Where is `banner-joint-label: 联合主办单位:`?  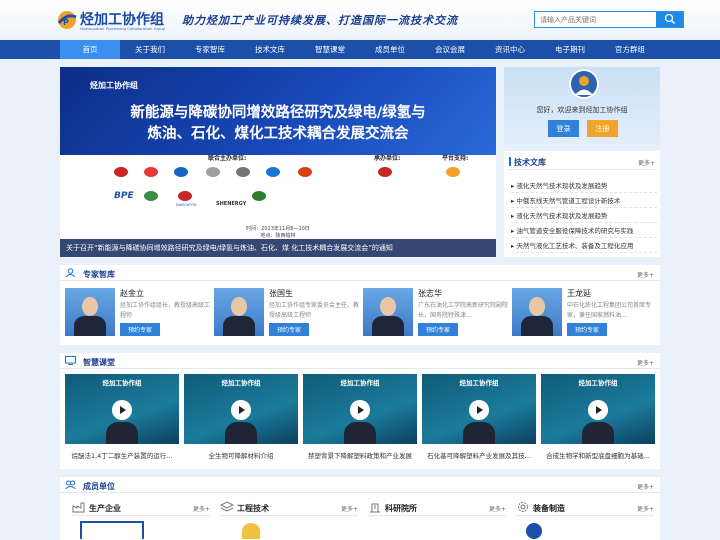
banner-joint-label: 联合主办单位: is located at coordinates (227, 158).